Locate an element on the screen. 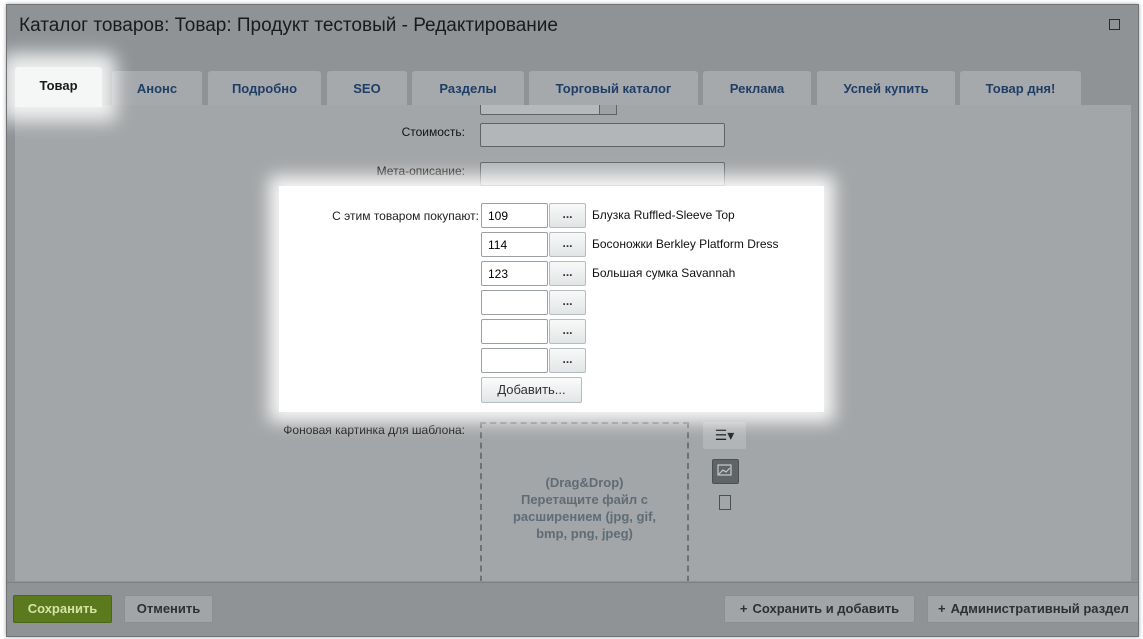 The width and height of the screenshot is (1143, 639). menu-icon: ☰▾ is located at coordinates (724, 435).